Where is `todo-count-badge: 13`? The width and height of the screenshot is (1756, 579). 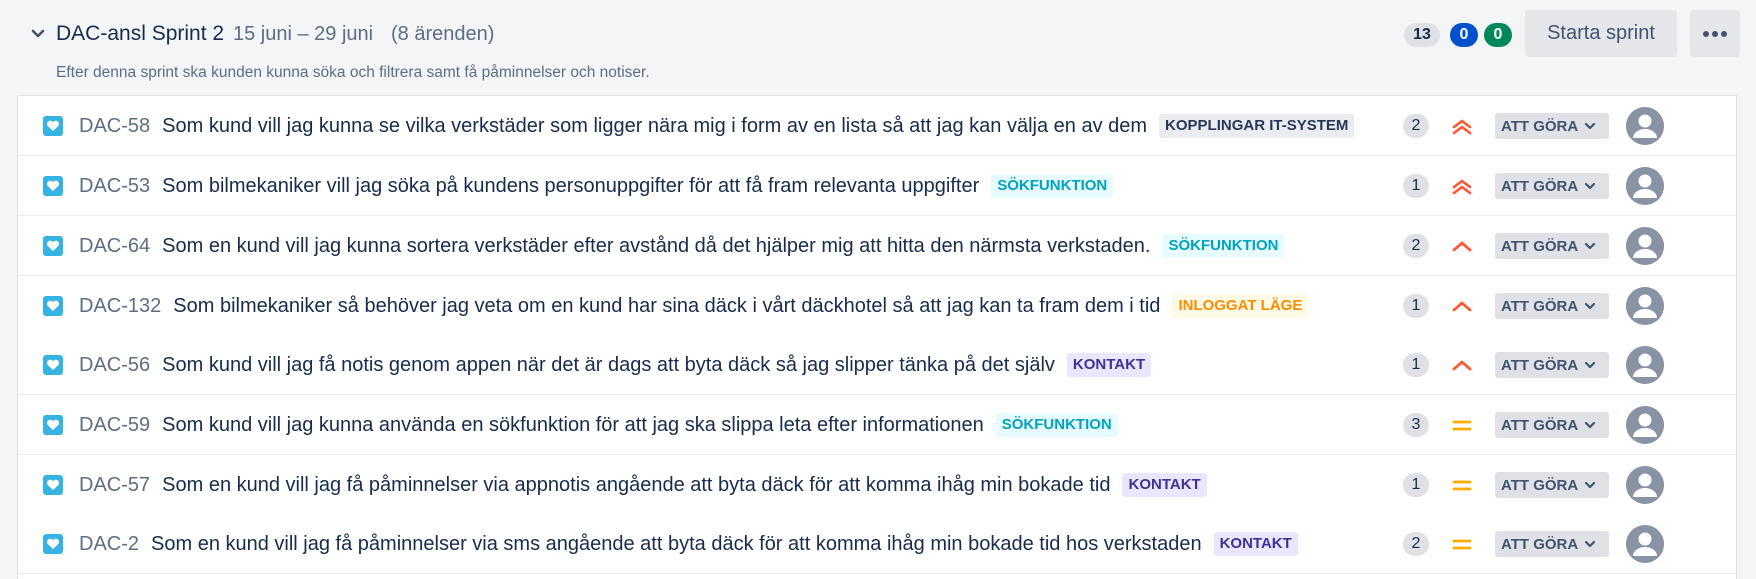 todo-count-badge: 13 is located at coordinates (1422, 35).